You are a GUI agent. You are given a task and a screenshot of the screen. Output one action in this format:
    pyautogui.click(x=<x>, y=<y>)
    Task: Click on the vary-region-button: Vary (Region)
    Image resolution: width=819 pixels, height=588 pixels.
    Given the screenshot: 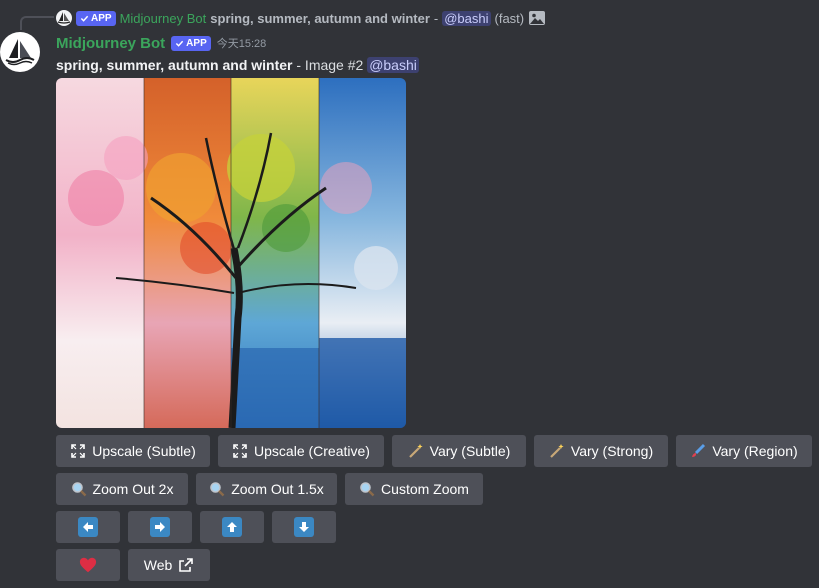 What is the action you would take?
    pyautogui.click(x=744, y=451)
    